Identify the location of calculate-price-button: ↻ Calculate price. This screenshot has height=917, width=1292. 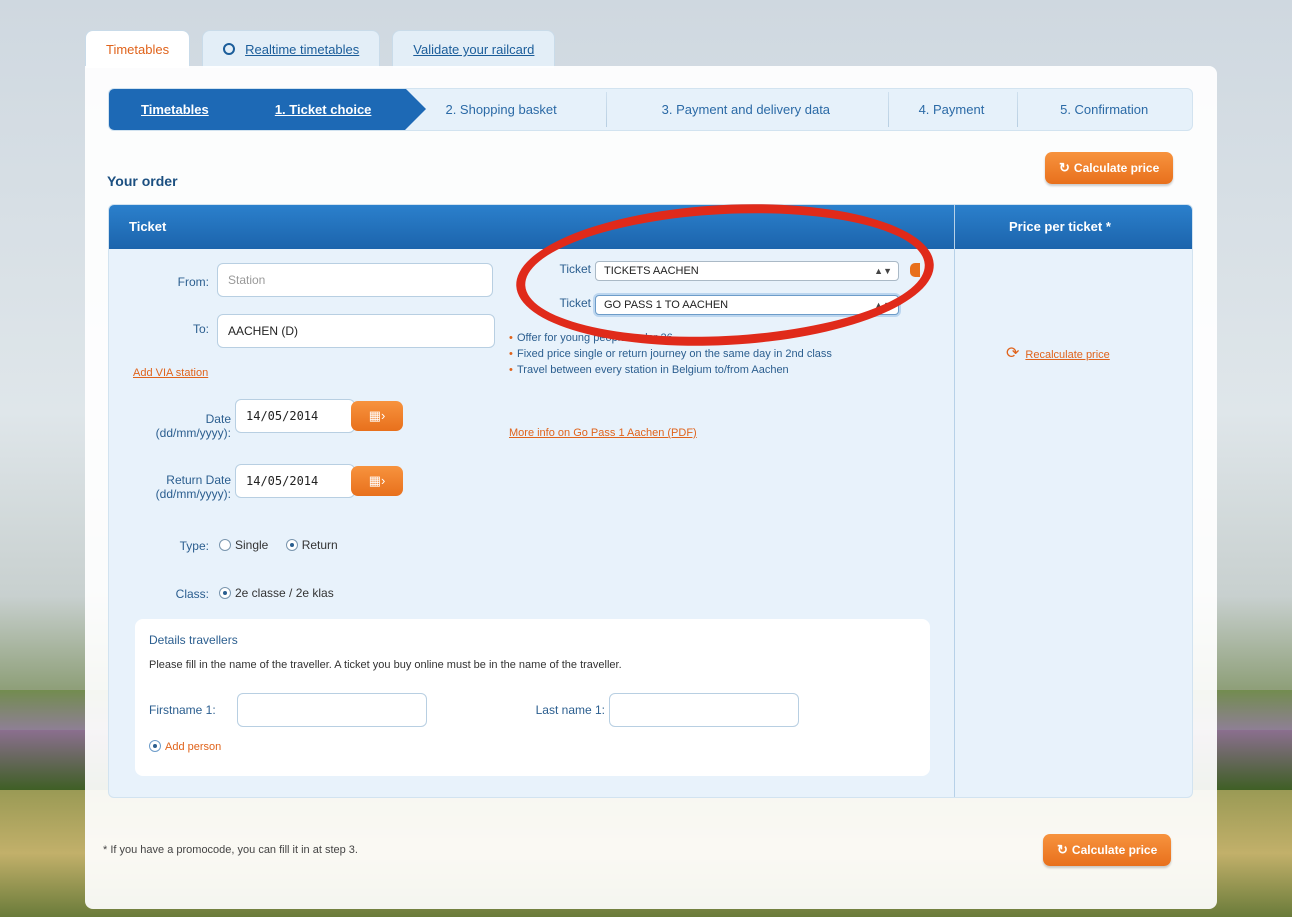
(1109, 168).